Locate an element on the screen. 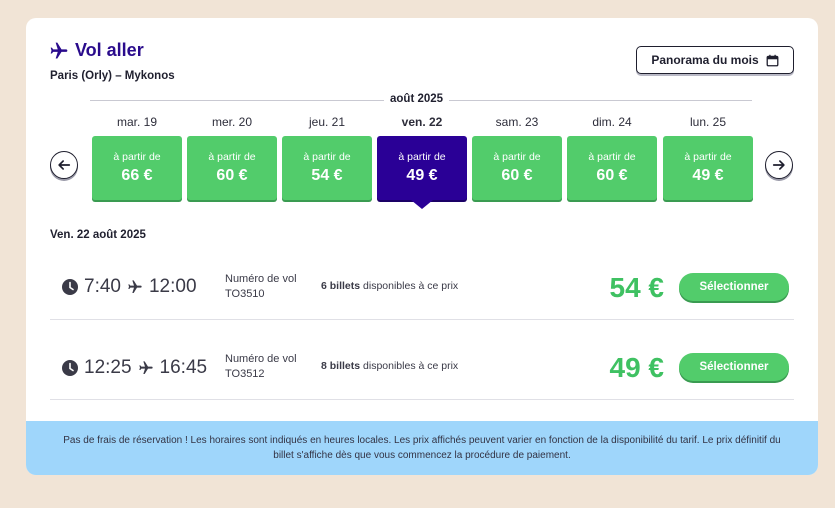  flight-times: 7:40 12:00 is located at coordinates (129, 287).